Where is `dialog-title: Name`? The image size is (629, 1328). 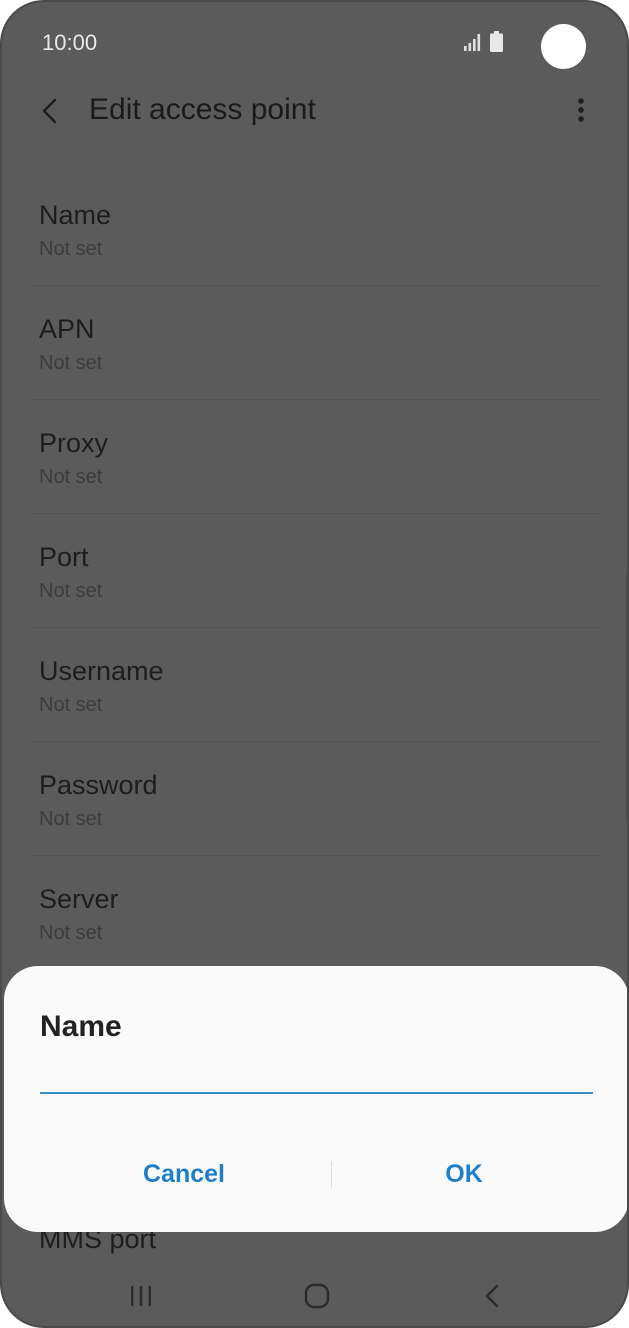 dialog-title: Name is located at coordinates (81, 1026).